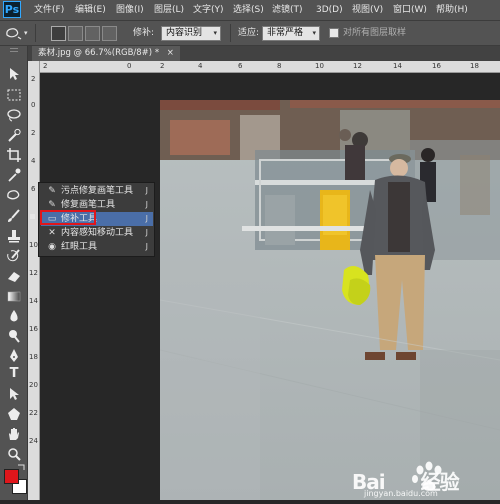  What do you see at coordinates (52, 247) in the screenshot?
I see `red-eye-icon: ◉` at bounding box center [52, 247].